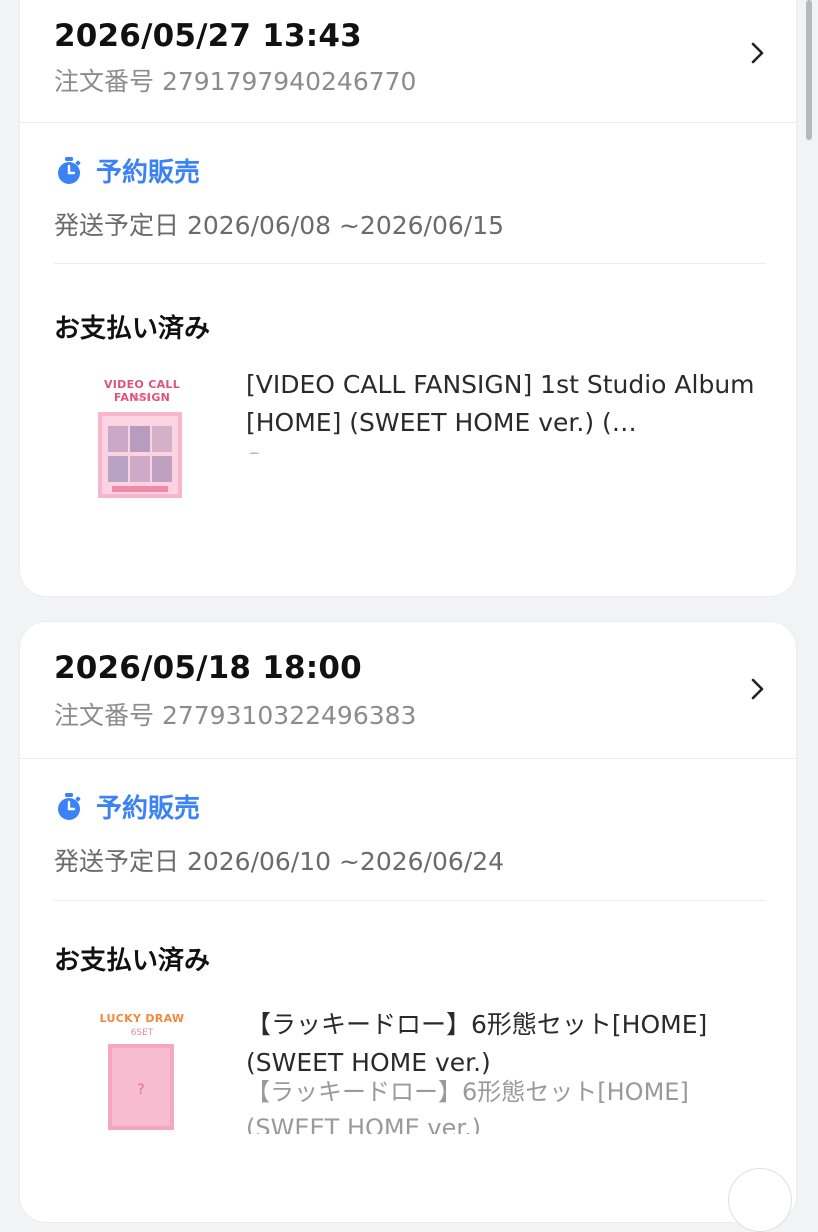 The width and height of the screenshot is (818, 1232). I want to click on box-set-icon: ?, so click(141, 1087).